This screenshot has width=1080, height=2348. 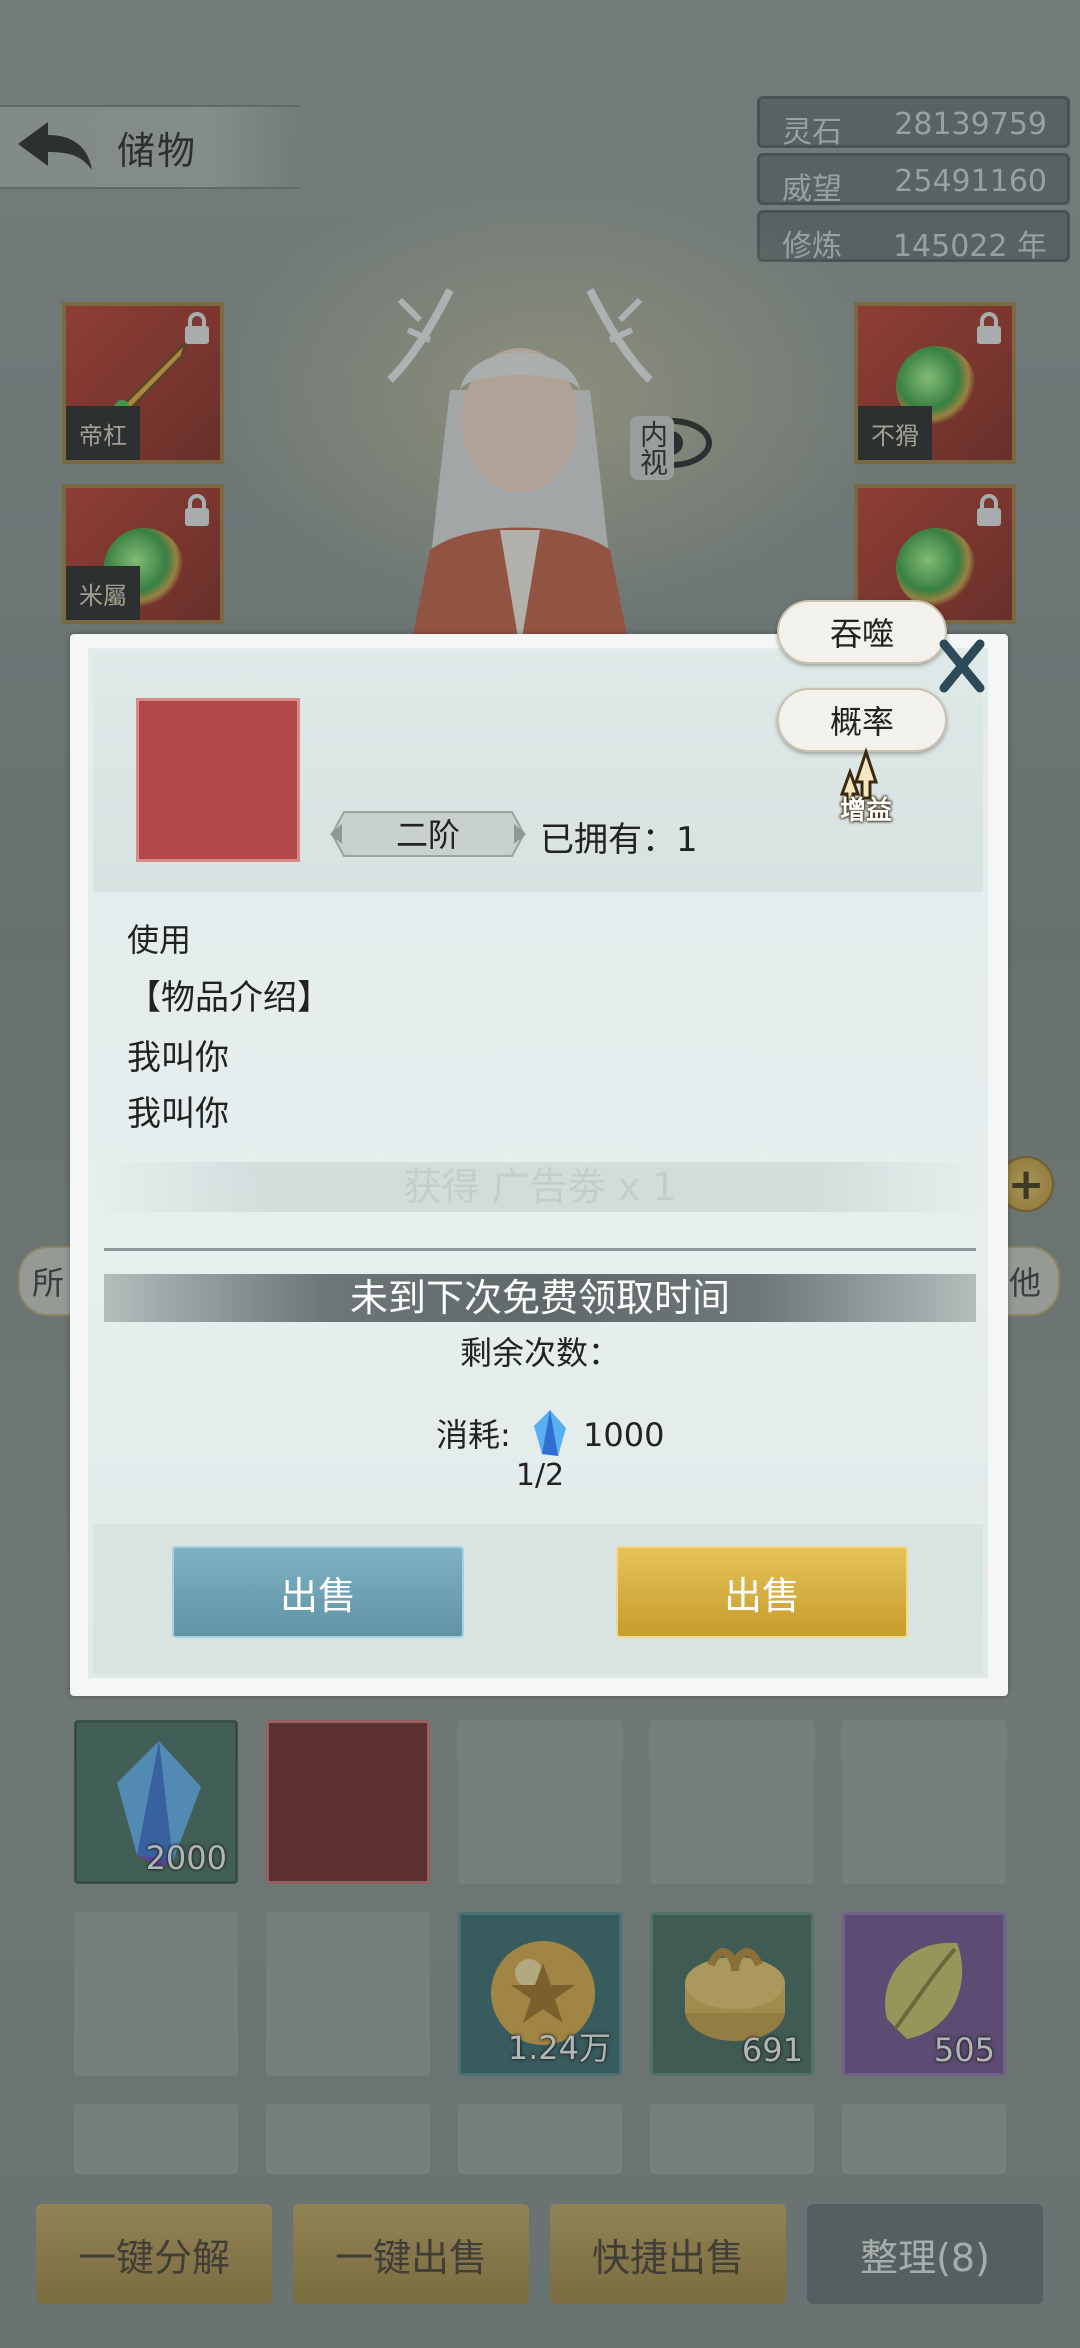 What do you see at coordinates (962, 666) in the screenshot?
I see `close-icon` at bounding box center [962, 666].